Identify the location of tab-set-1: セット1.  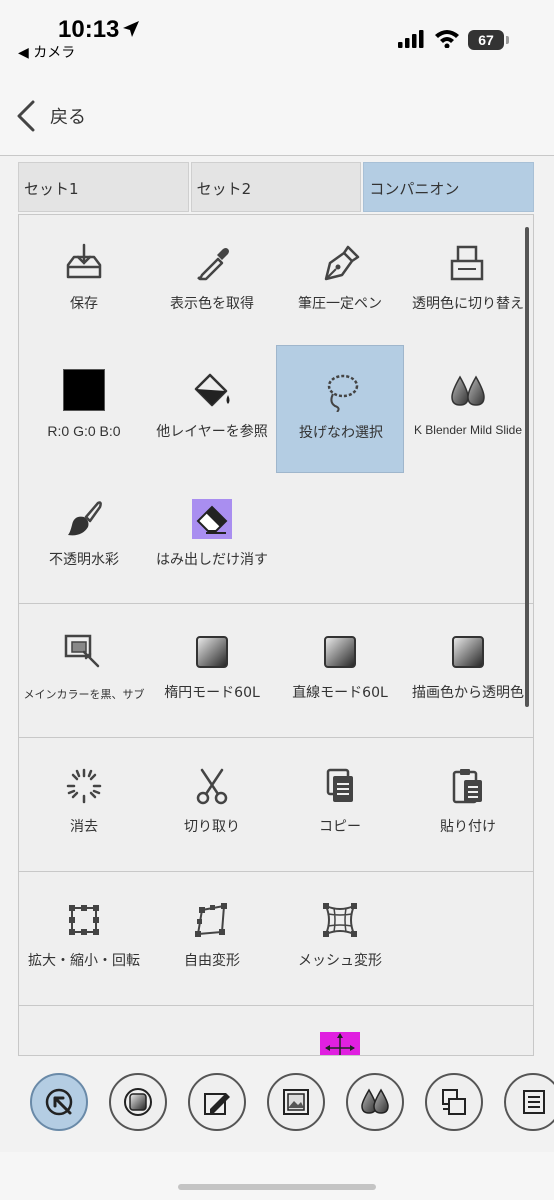
(103, 187).